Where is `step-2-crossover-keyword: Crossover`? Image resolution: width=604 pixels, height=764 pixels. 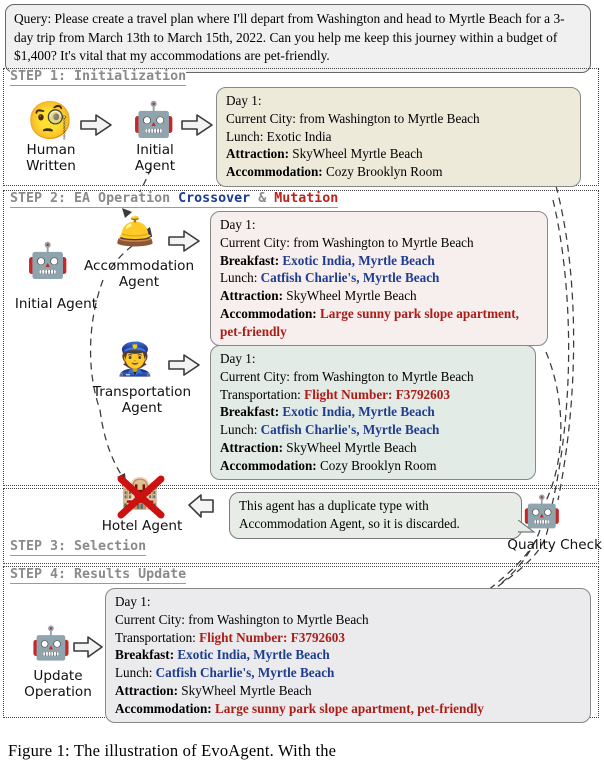 step-2-crossover-keyword: Crossover is located at coordinates (214, 198).